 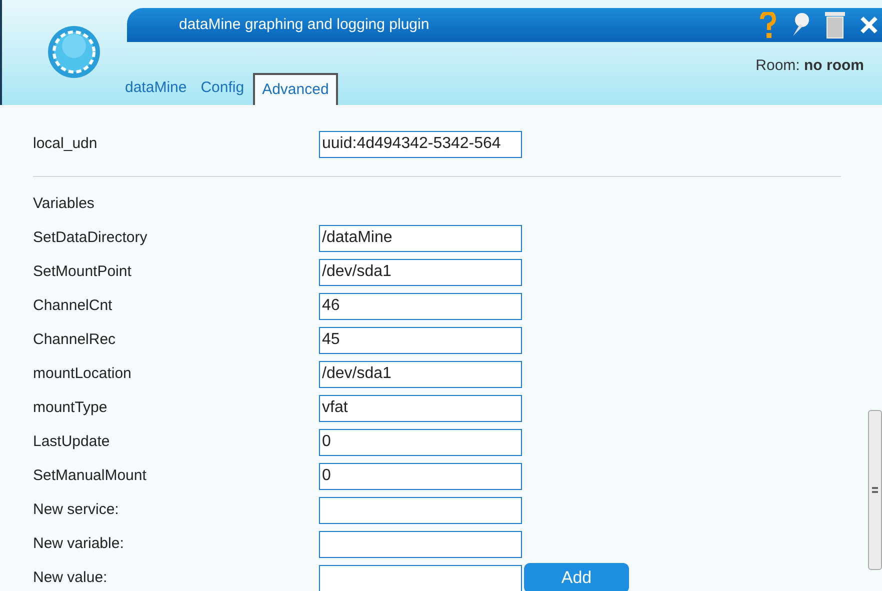 What do you see at coordinates (576, 577) in the screenshot?
I see `add-button: Add` at bounding box center [576, 577].